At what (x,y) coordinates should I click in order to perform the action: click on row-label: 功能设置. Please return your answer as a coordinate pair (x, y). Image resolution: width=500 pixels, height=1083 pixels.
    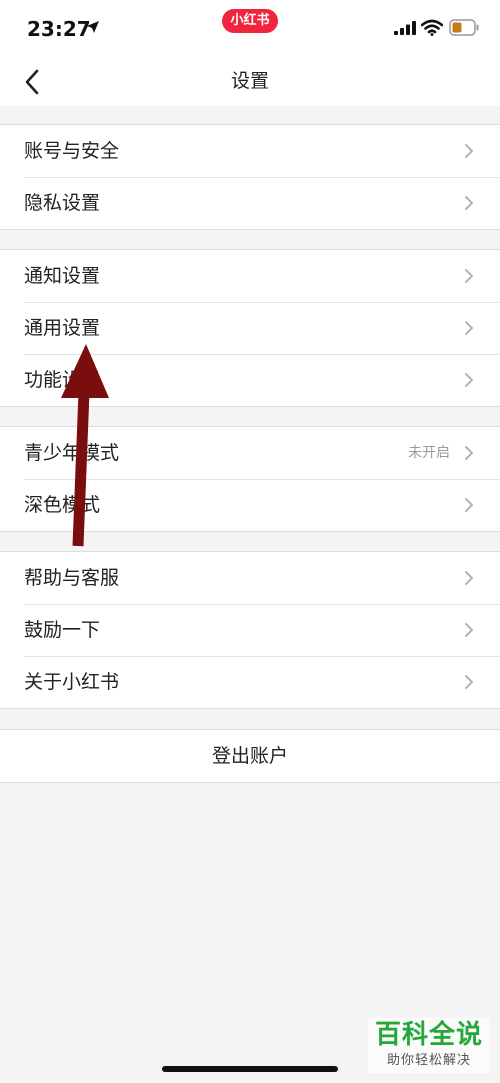
    Looking at the image, I should click on (62, 380).